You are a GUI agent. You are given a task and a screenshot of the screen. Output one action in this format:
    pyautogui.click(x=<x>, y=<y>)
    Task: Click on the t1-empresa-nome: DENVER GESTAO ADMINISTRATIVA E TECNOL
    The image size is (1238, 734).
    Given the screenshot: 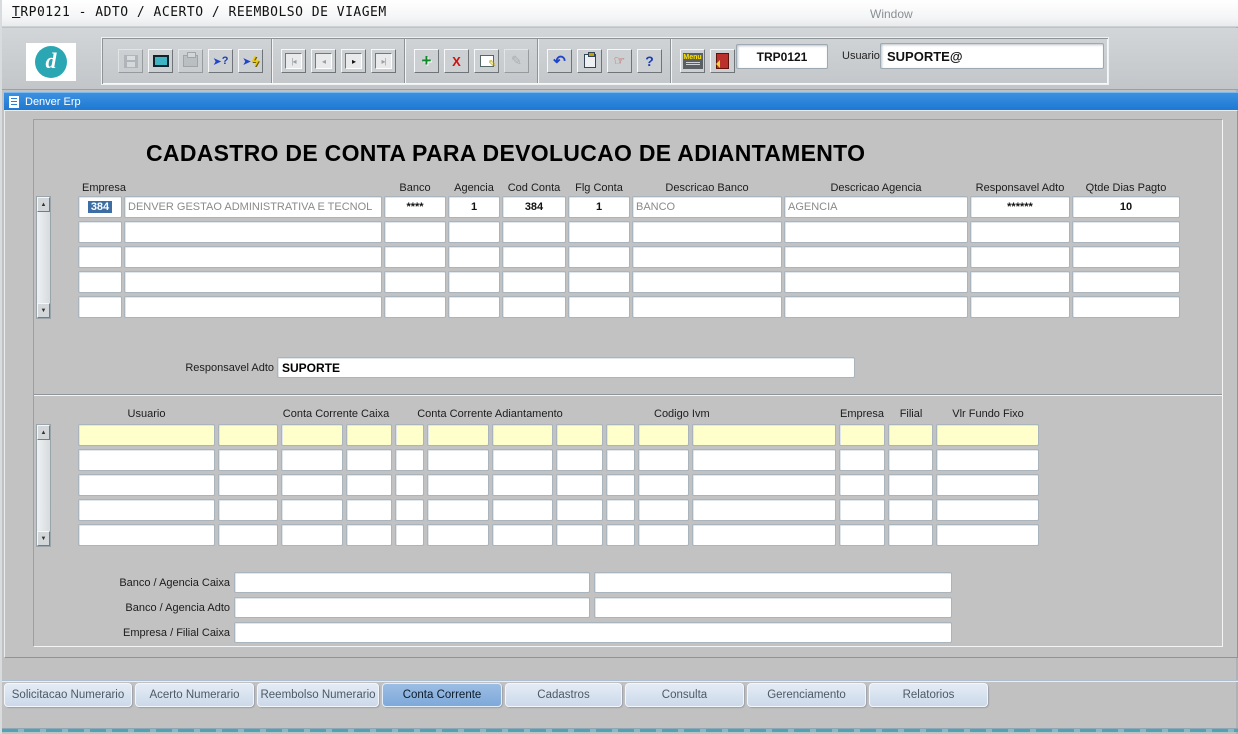 What is the action you would take?
    pyautogui.click(x=253, y=207)
    